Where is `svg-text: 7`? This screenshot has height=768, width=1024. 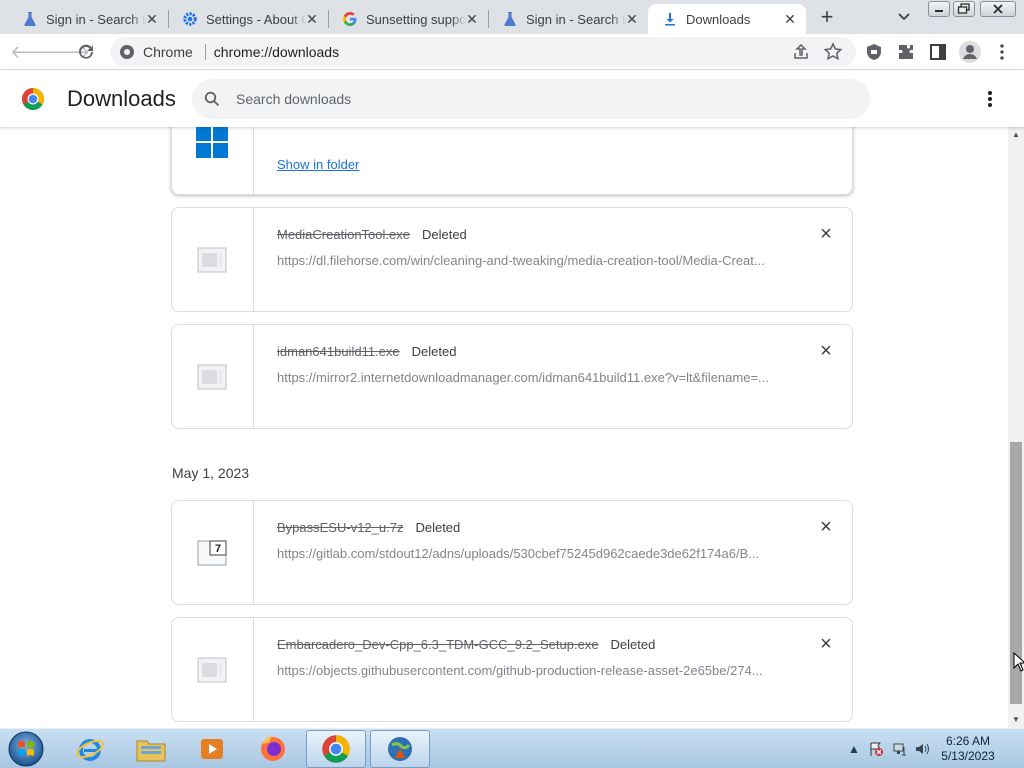 svg-text: 7 is located at coordinates (218, 549).